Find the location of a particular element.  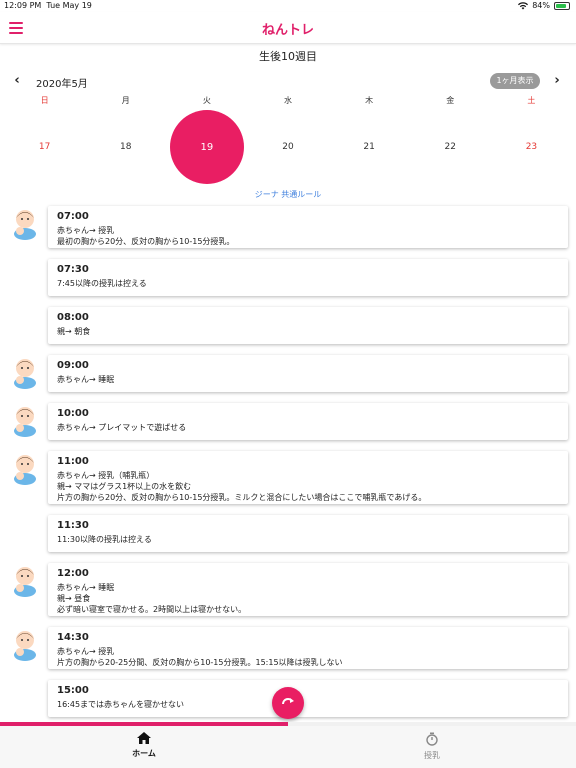

schedule-card: 10:00 赤ちゃん→ プレイマットで遊ばせる is located at coordinates (308, 421).